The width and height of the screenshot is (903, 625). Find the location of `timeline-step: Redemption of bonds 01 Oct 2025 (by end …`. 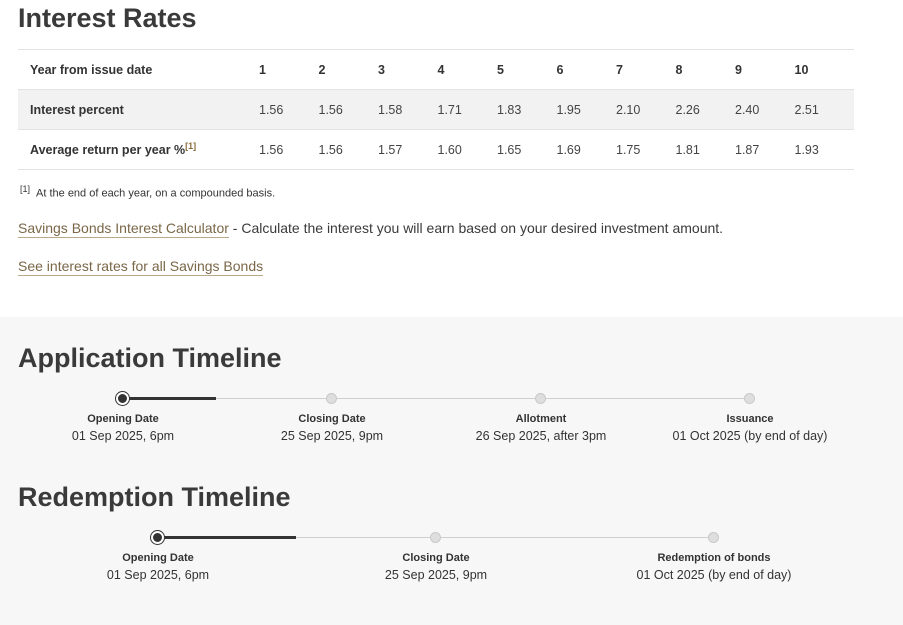

timeline-step: Redemption of bonds 01 Oct 2025 (by end … is located at coordinates (714, 567).